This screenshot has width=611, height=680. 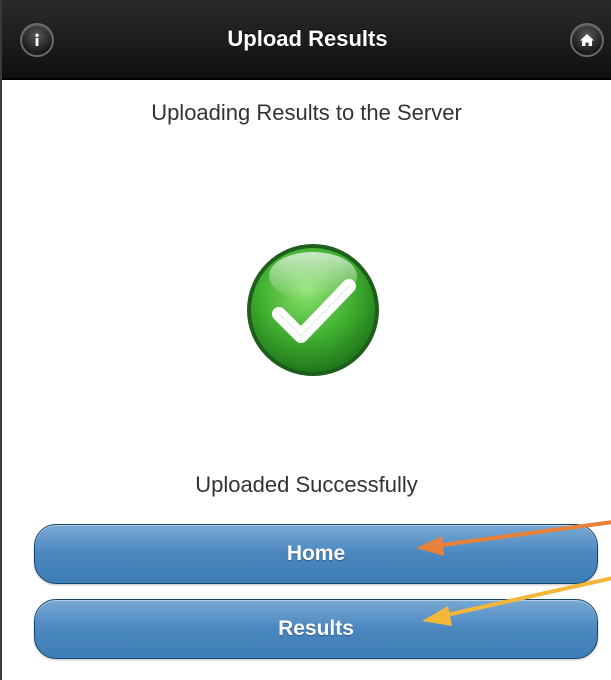 I want to click on orange-arrow-icon, so click(x=513, y=538).